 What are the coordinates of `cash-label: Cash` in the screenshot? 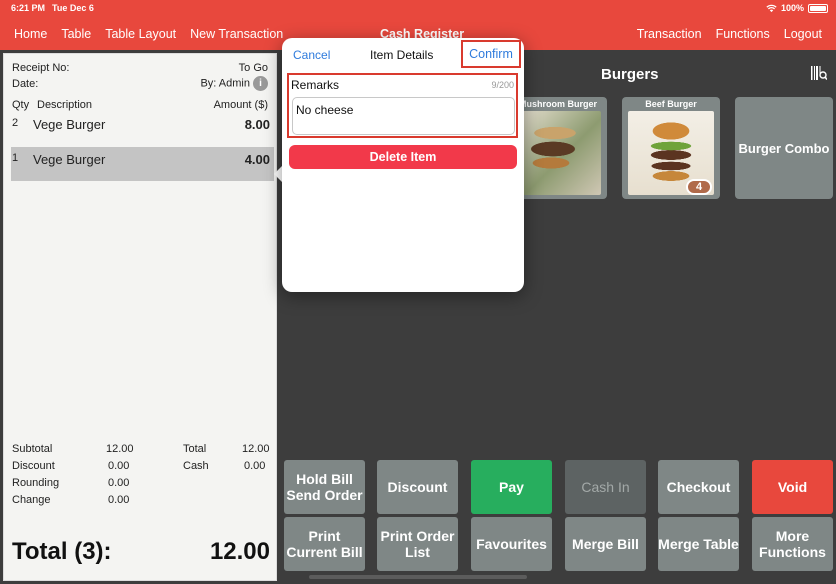 It's located at (196, 466).